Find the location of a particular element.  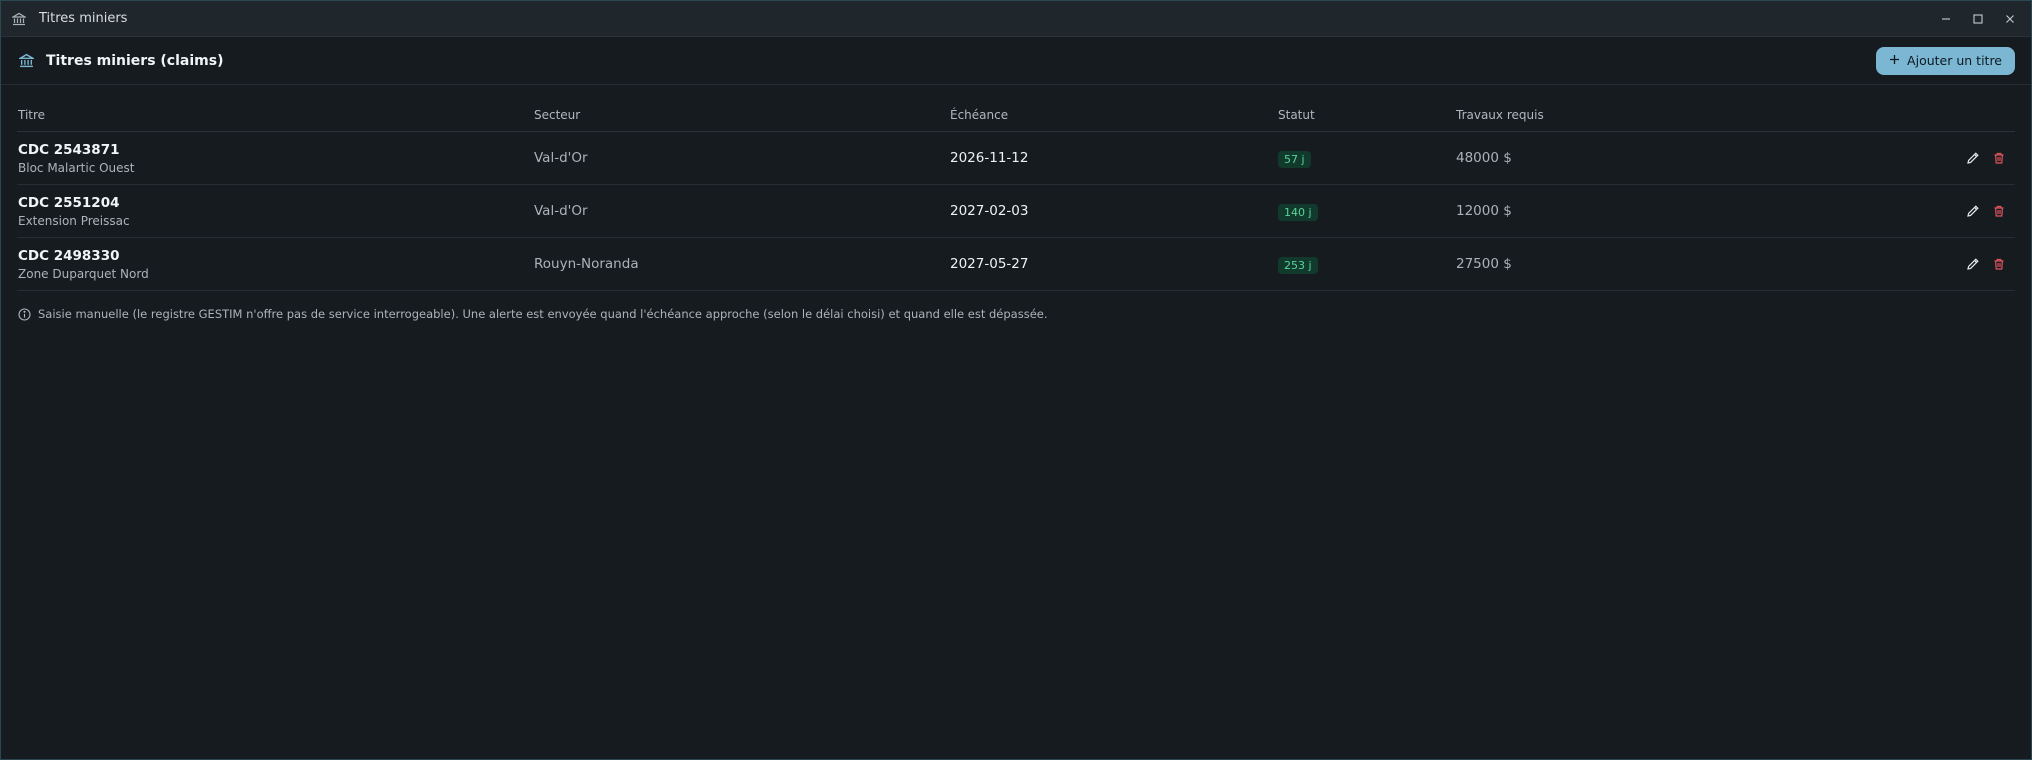

window-title: Titres miniers is located at coordinates (83, 18).